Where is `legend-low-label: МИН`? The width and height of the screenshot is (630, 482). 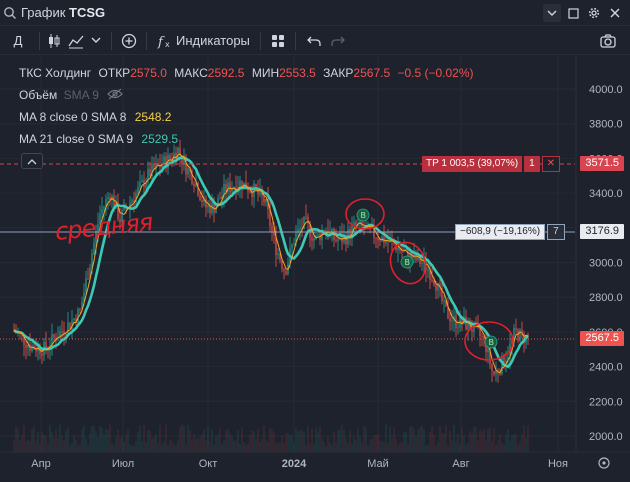 legend-low-label: МИН is located at coordinates (265, 73).